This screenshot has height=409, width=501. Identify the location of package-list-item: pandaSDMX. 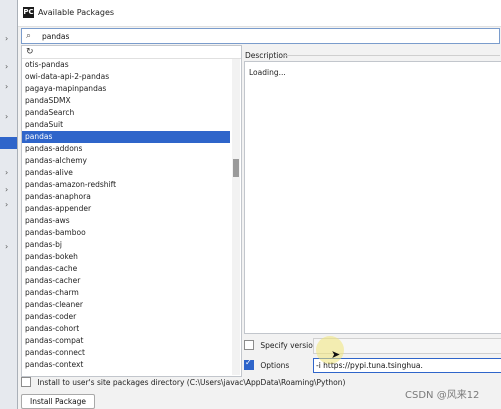
(126, 101).